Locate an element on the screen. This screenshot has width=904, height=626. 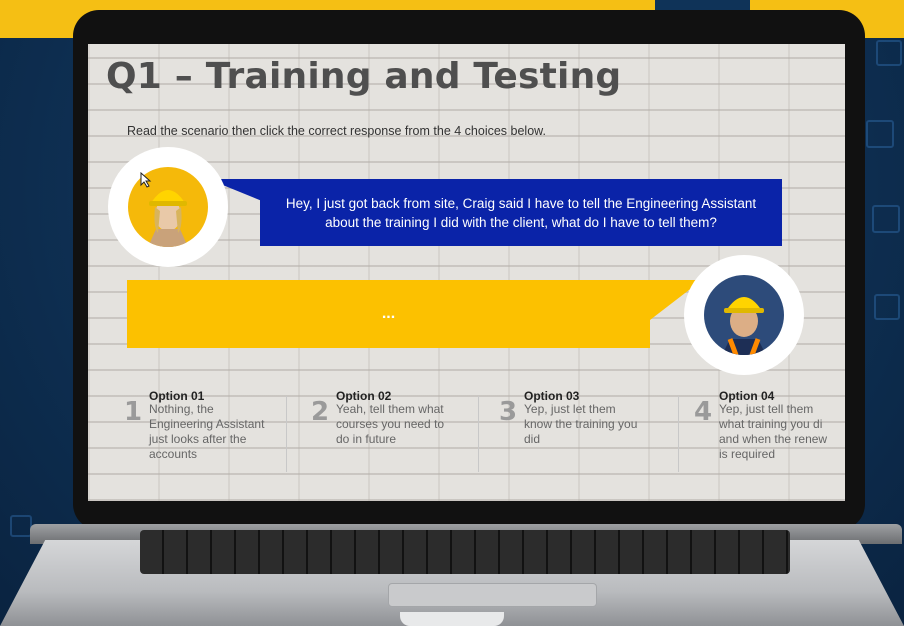
male-worker-icon is located at coordinates (744, 326).